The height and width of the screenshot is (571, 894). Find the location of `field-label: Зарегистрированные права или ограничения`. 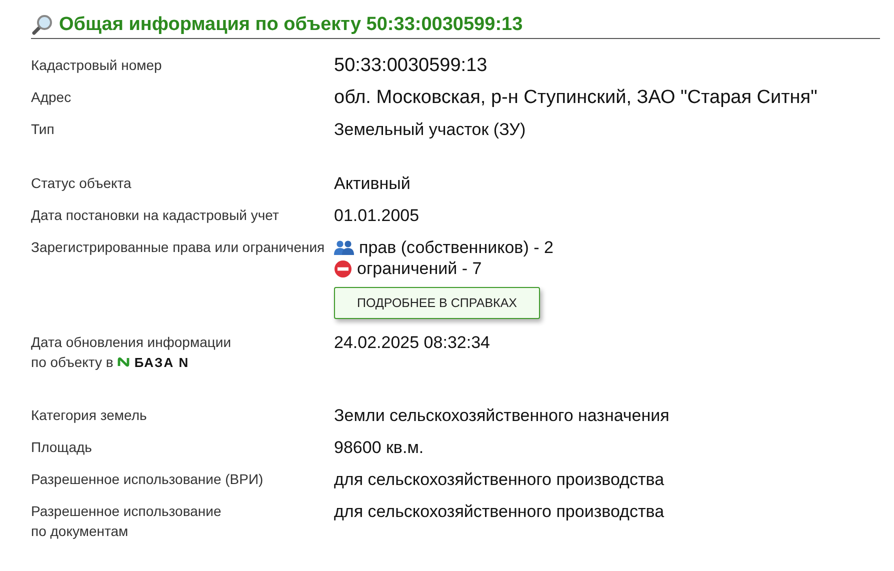

field-label: Зарегистрированные права или ограничения is located at coordinates (178, 247).